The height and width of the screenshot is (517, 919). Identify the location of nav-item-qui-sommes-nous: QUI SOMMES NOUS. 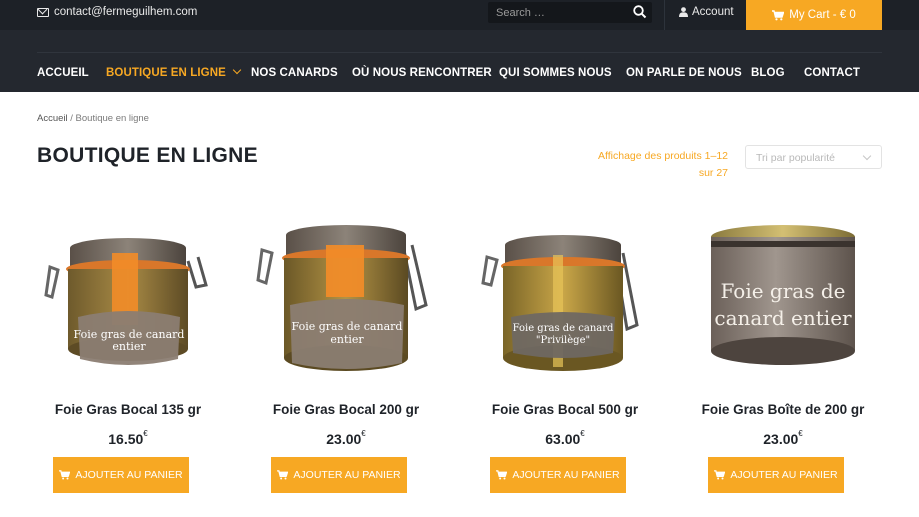
(555, 73).